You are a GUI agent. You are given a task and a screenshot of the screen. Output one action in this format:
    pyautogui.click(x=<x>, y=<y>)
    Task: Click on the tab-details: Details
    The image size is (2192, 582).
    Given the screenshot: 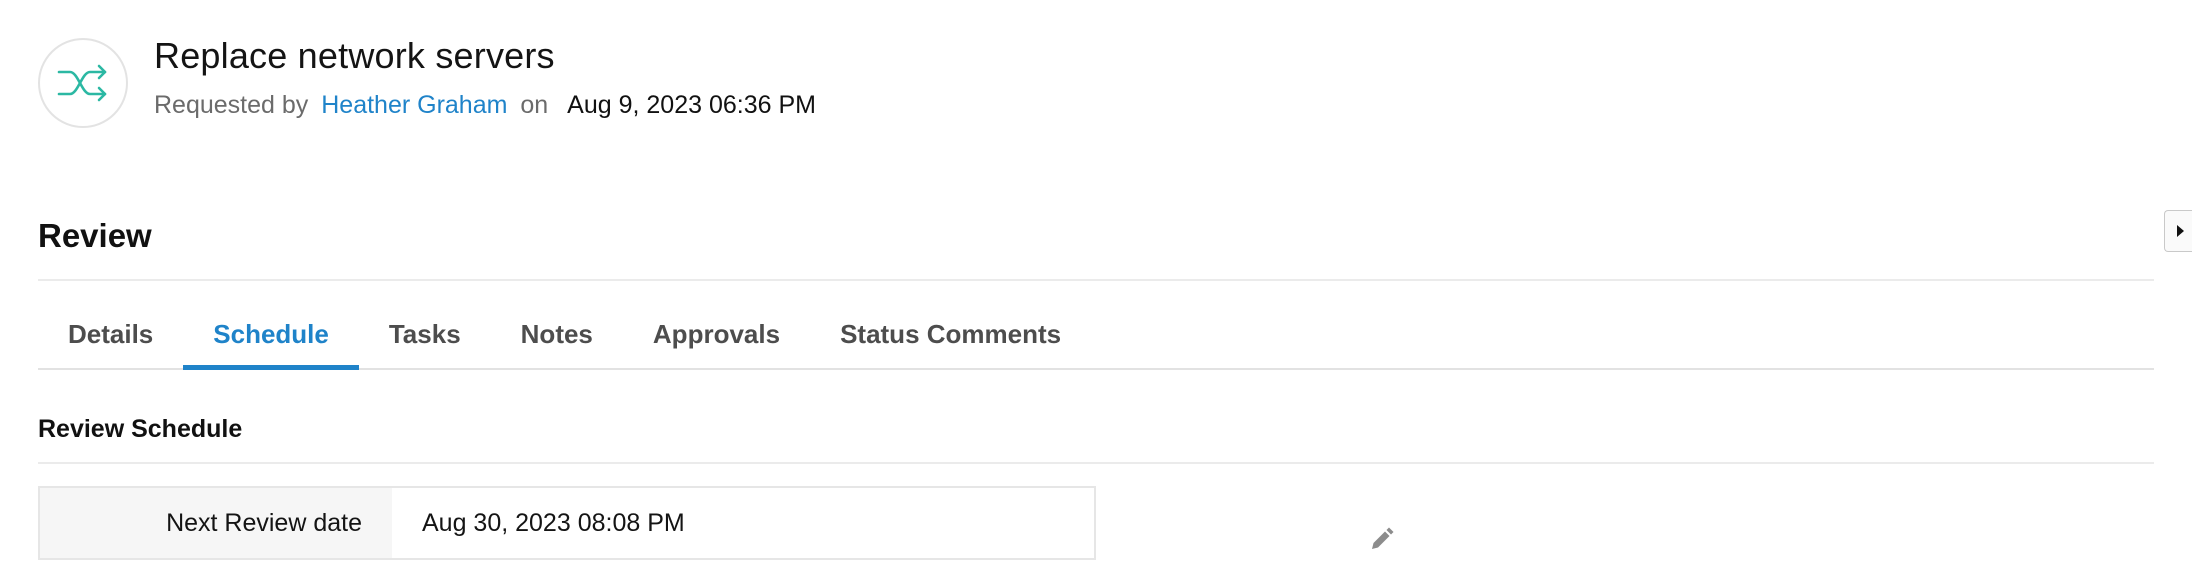 What is the action you would take?
    pyautogui.click(x=110, y=339)
    